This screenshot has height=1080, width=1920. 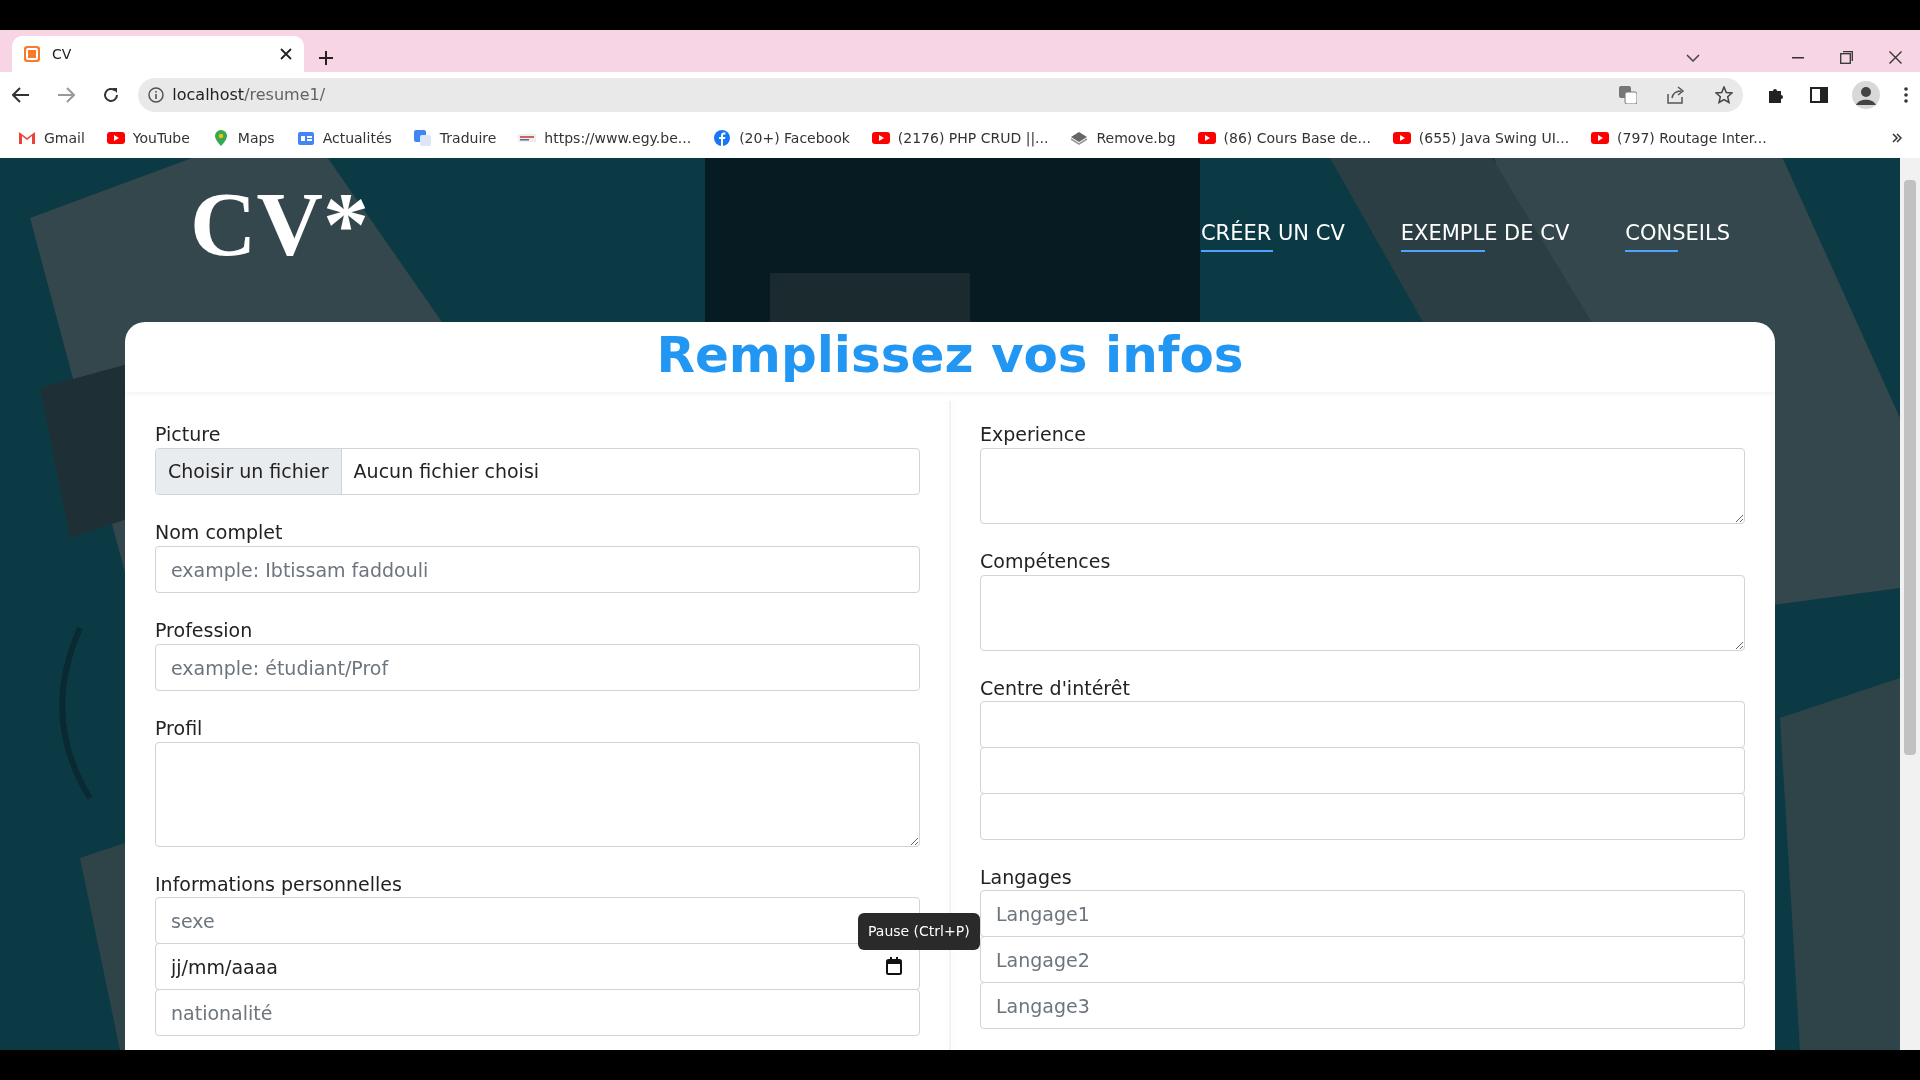 What do you see at coordinates (1033, 434) in the screenshot?
I see `field-label: Experience` at bounding box center [1033, 434].